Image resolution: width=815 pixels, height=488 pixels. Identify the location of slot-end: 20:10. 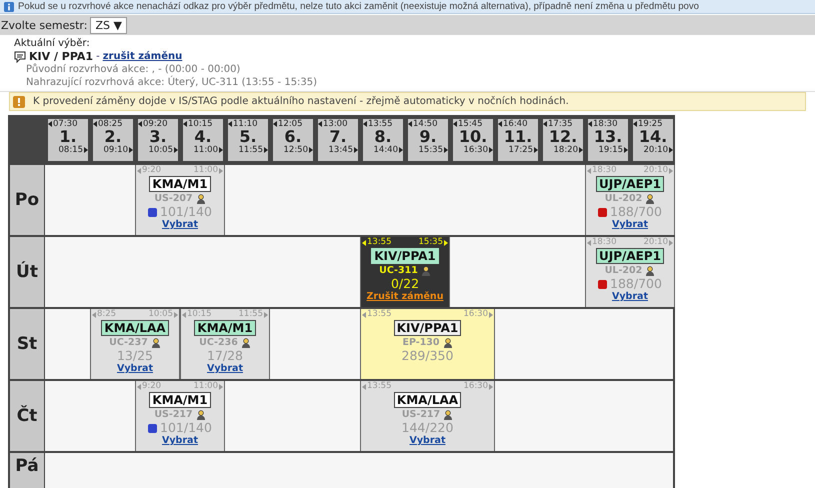
(656, 150).